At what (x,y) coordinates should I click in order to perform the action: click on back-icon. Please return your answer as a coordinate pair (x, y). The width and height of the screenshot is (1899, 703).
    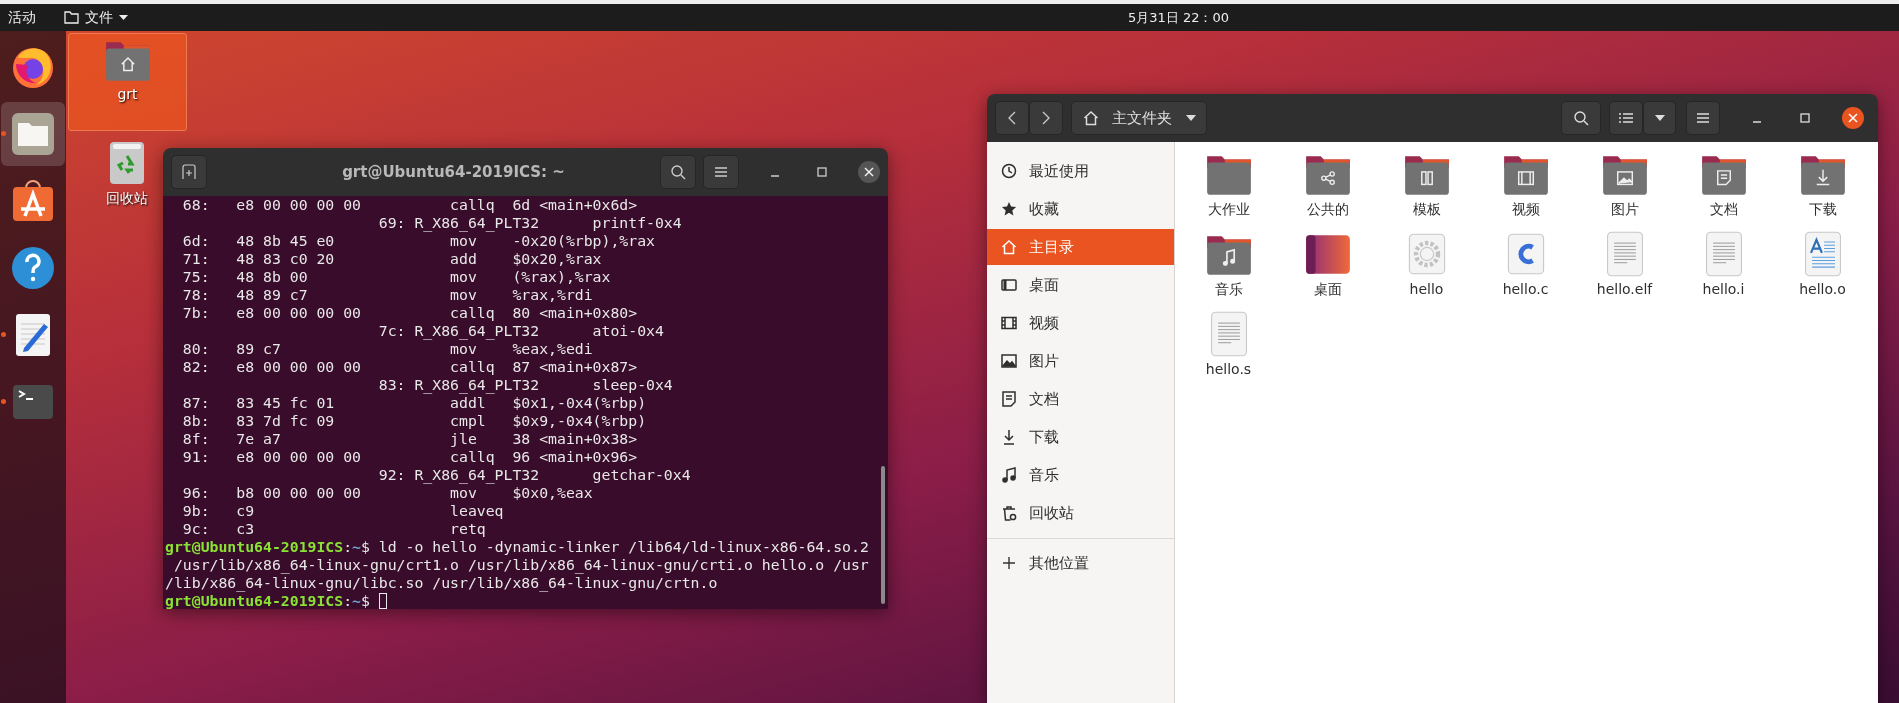
    Looking at the image, I should click on (1012, 118).